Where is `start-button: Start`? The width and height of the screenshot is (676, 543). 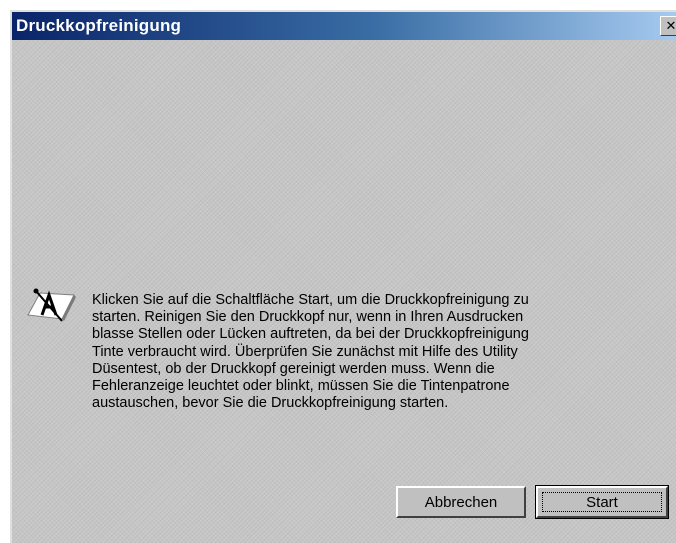
start-button: Start is located at coordinates (602, 502).